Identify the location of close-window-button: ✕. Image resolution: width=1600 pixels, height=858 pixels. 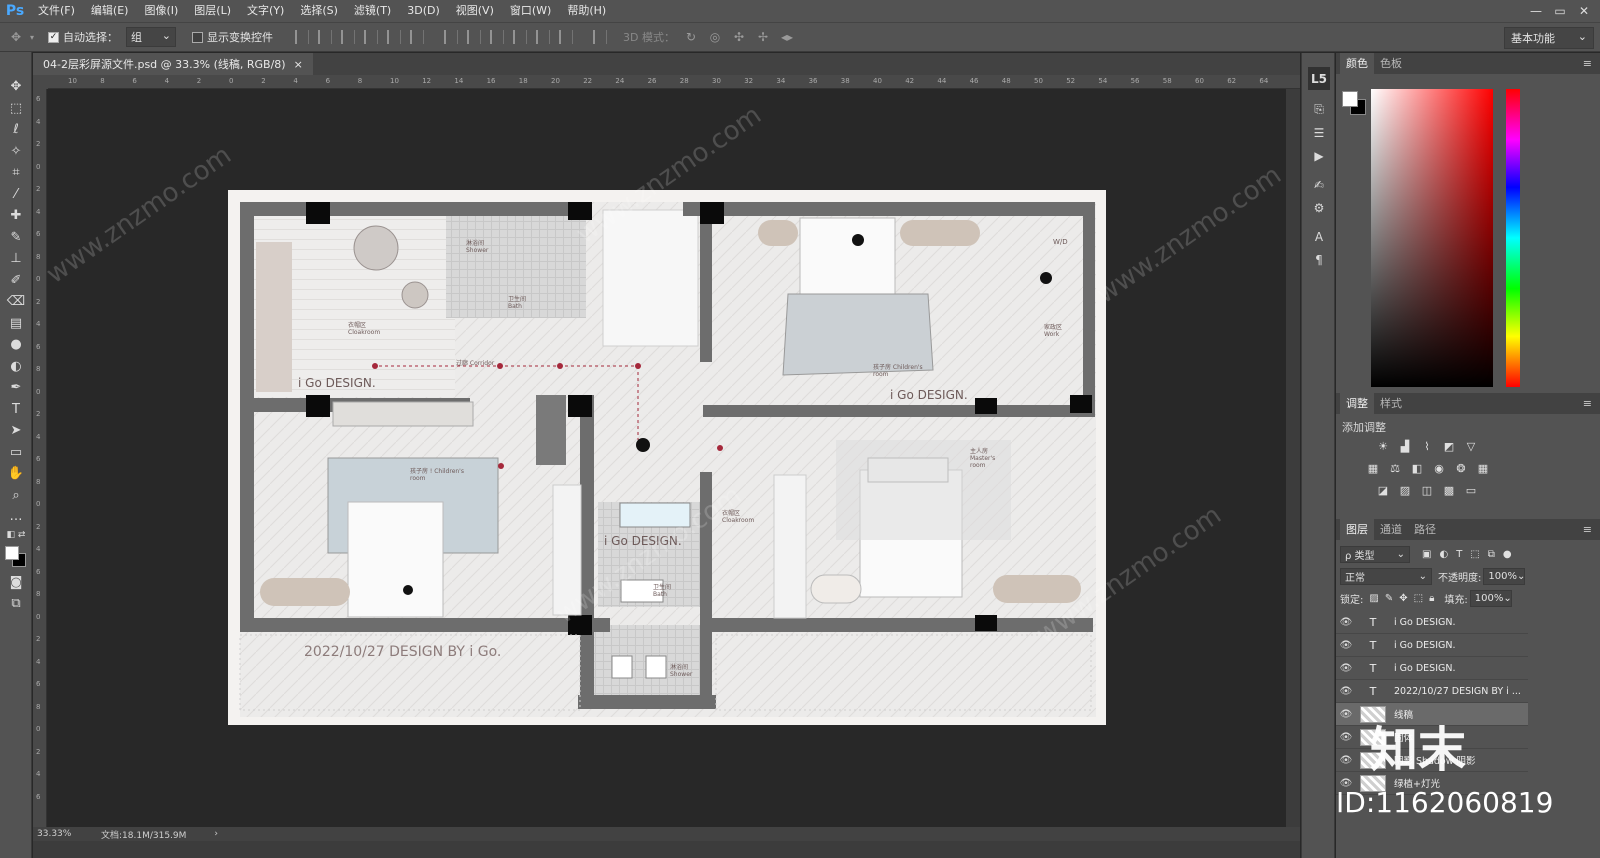
(1584, 11).